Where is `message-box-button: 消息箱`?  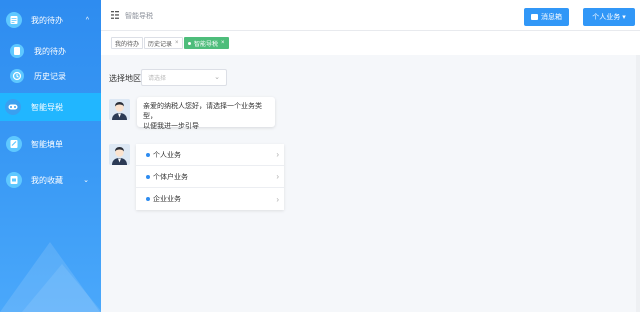
message-box-button: 消息箱 is located at coordinates (546, 17).